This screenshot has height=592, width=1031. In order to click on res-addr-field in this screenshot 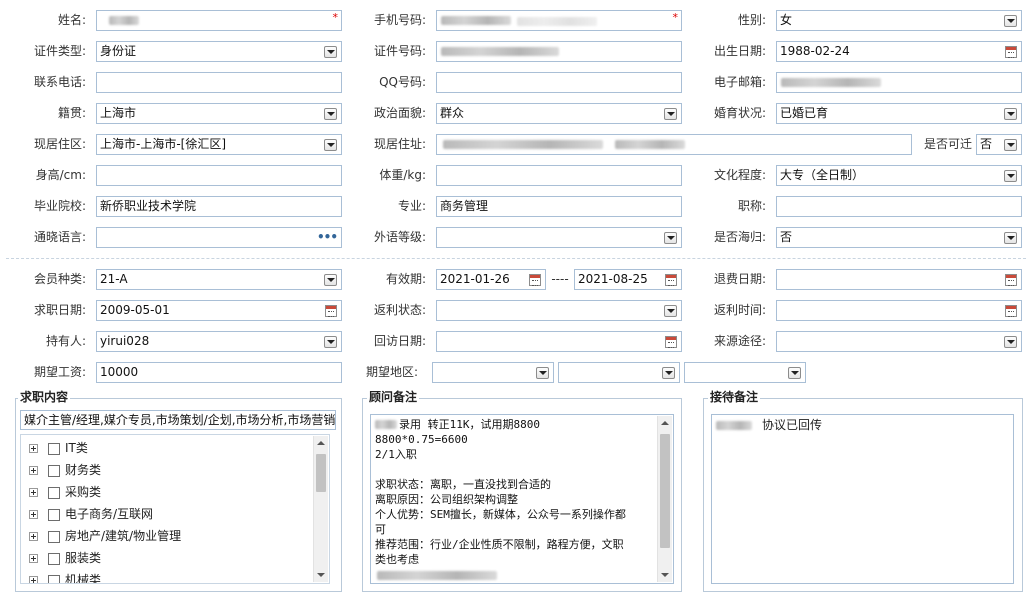, I will do `click(674, 144)`.